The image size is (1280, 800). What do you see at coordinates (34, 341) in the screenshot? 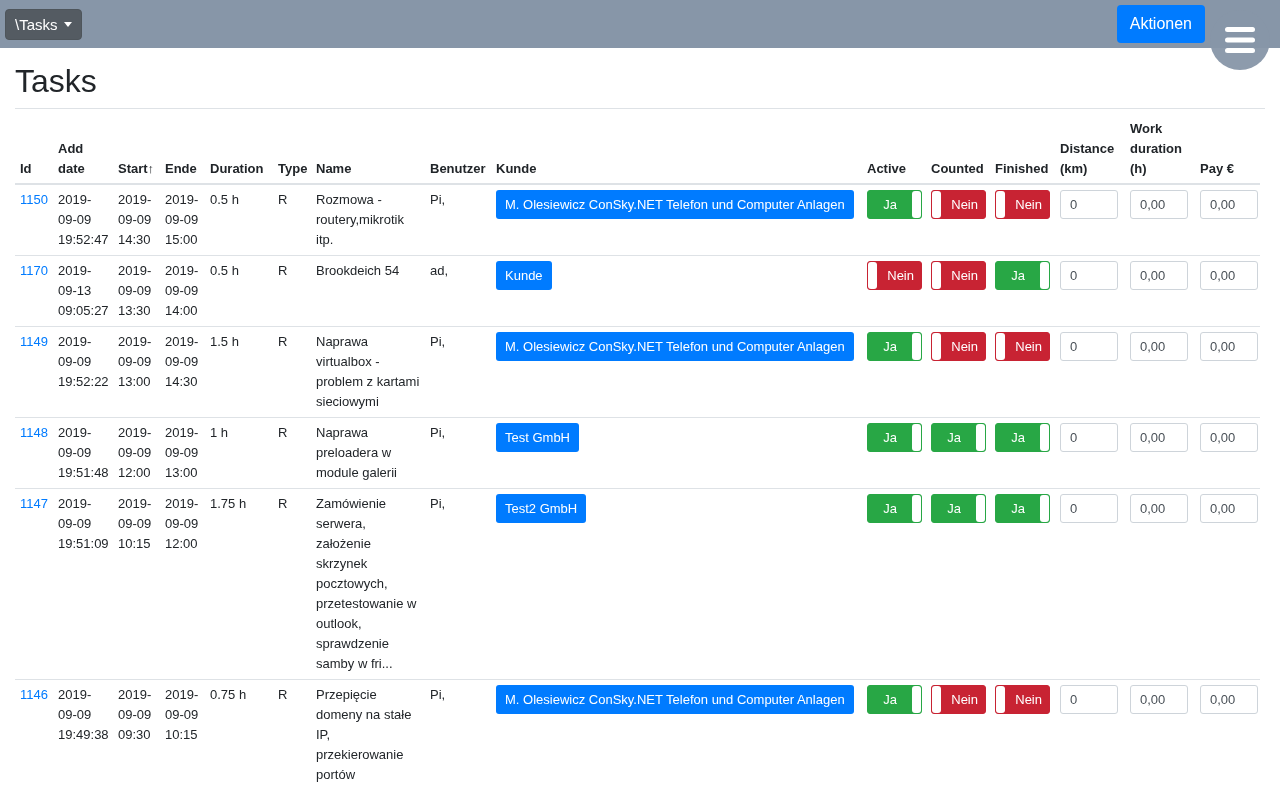
I see `task-id-link: 1149` at bounding box center [34, 341].